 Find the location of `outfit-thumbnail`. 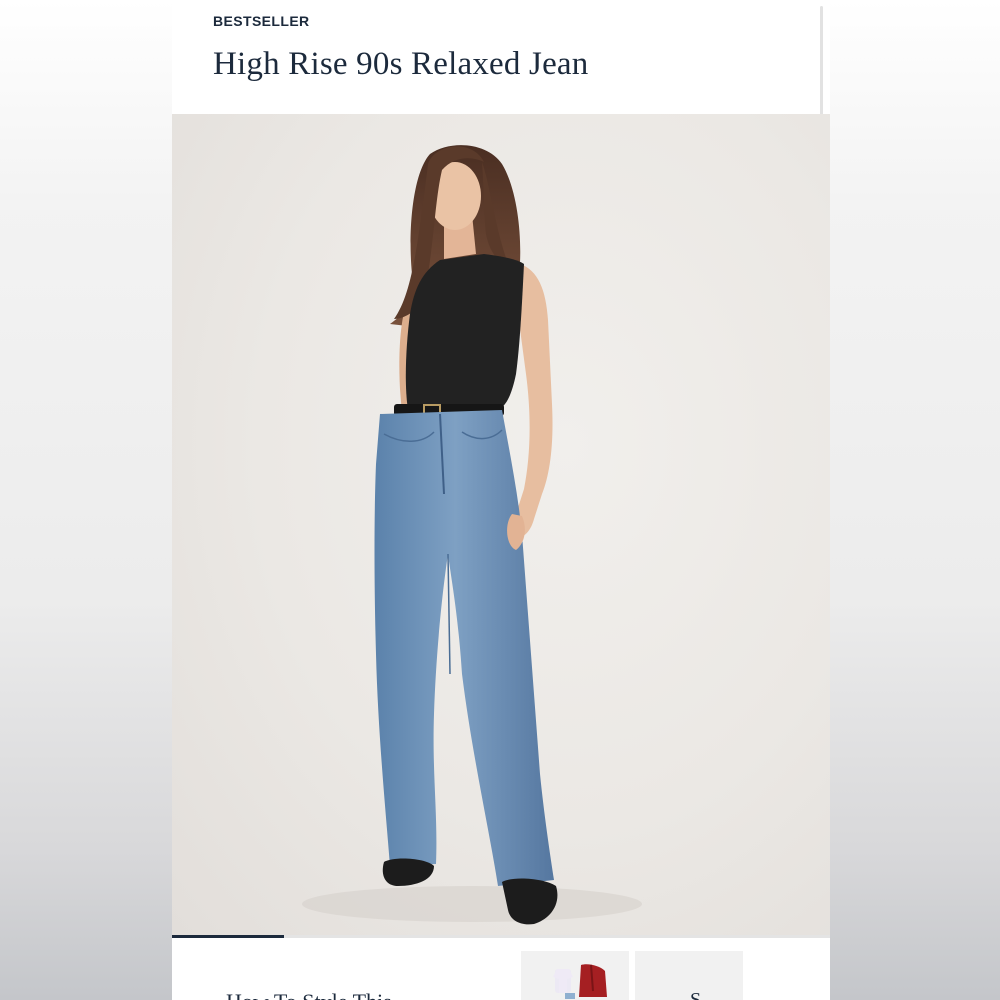

outfit-thumbnail is located at coordinates (575, 975).